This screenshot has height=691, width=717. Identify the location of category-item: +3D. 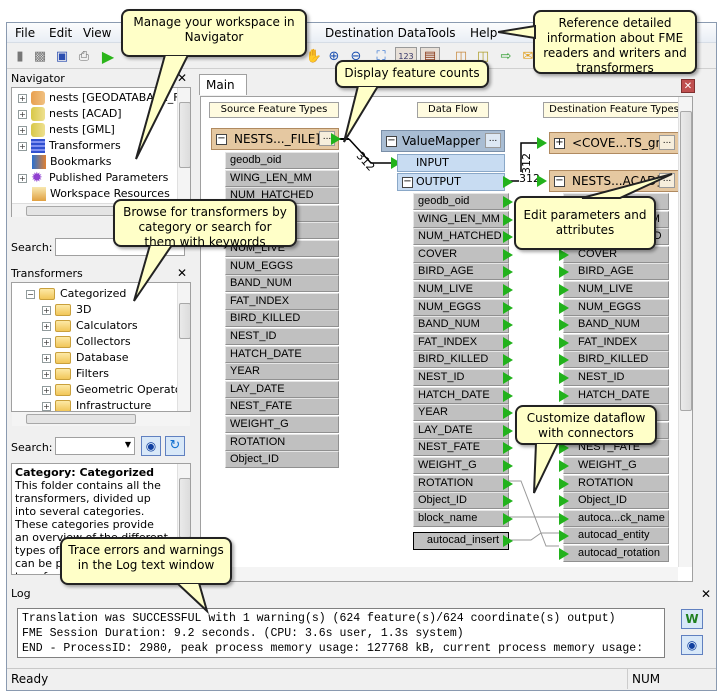
(66, 310).